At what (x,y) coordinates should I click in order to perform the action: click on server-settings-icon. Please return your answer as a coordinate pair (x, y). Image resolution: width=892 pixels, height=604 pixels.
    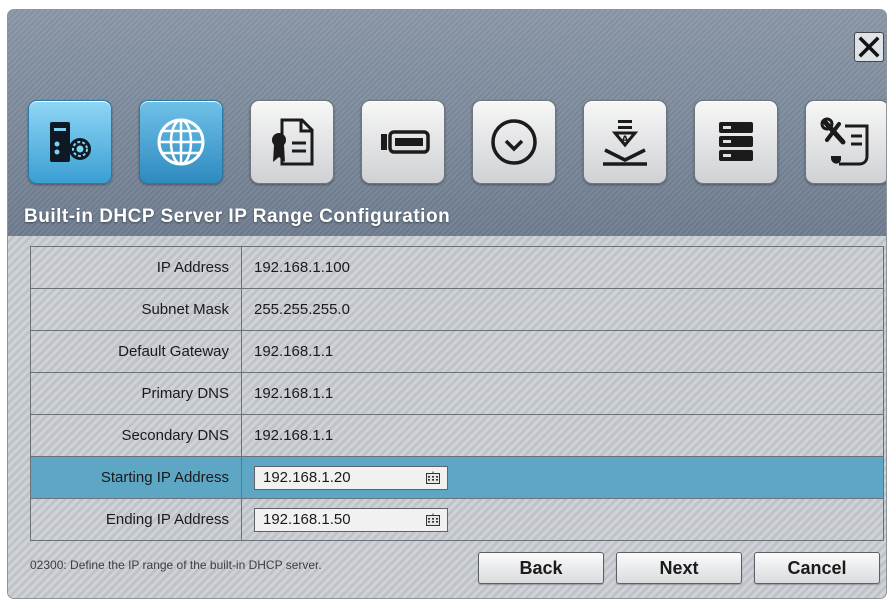
    Looking at the image, I should click on (70, 142).